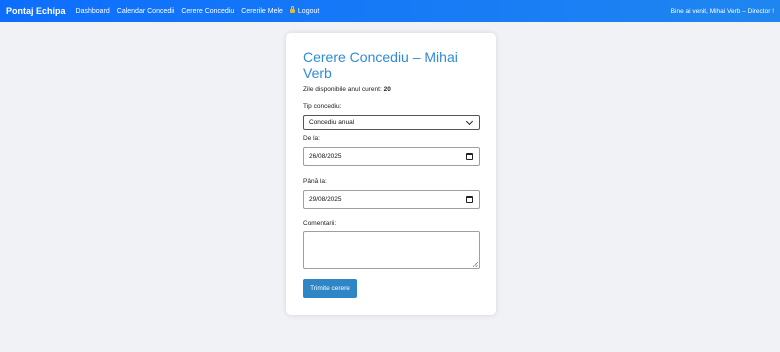  I want to click on end-date-value: 29/08/2025, so click(325, 199).